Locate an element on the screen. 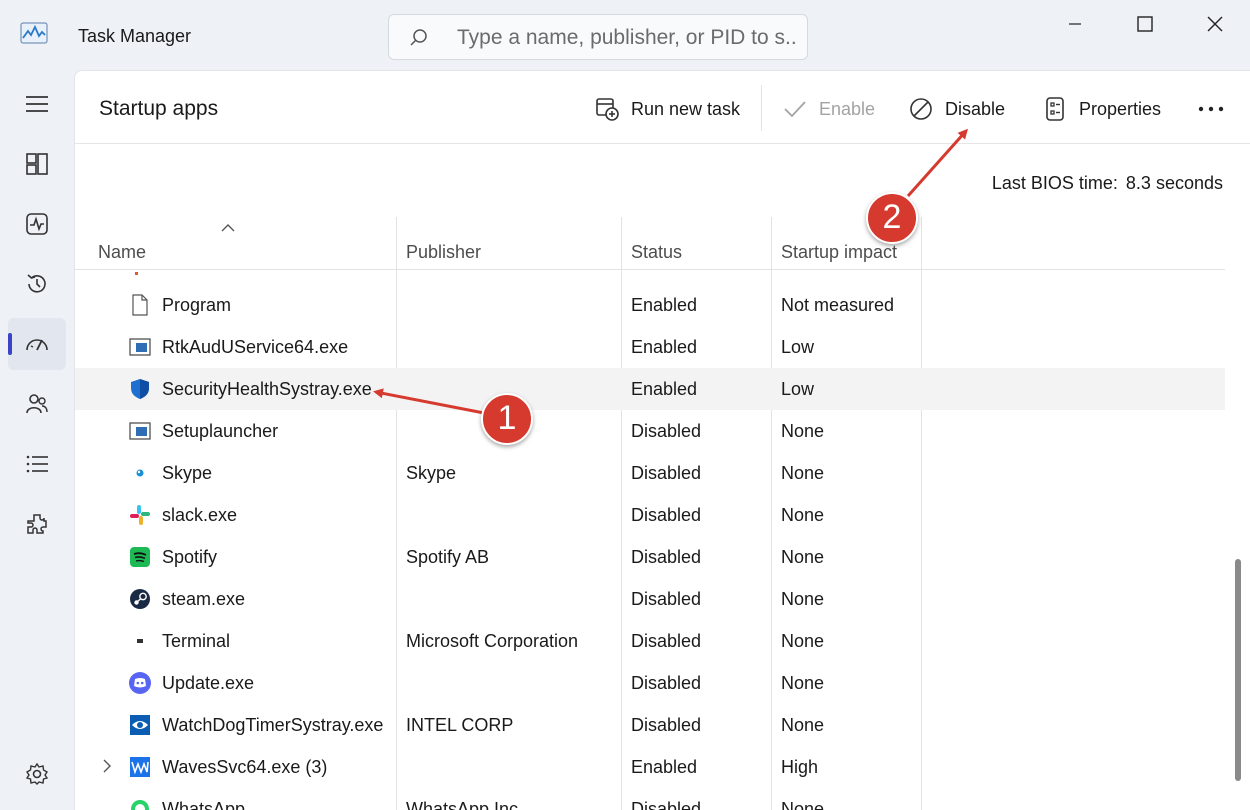 The height and width of the screenshot is (810, 1250). properties-icon is located at coordinates (1055, 109).